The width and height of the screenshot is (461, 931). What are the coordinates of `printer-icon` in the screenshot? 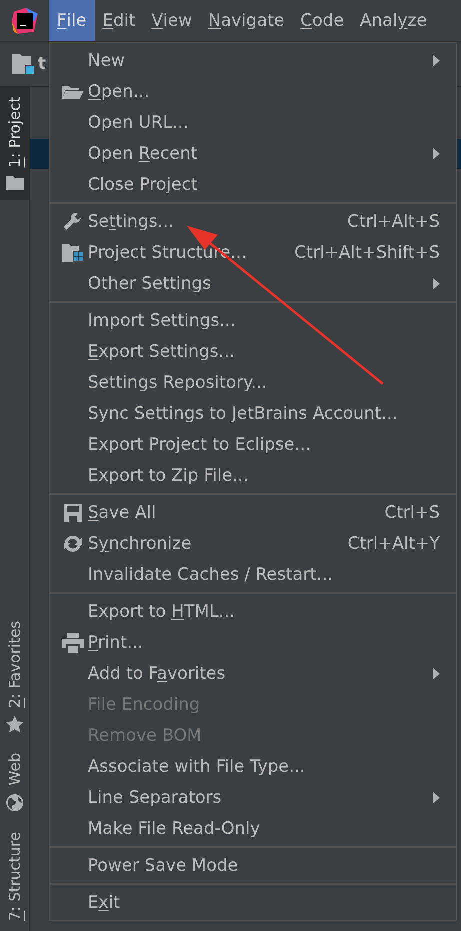 It's located at (73, 642).